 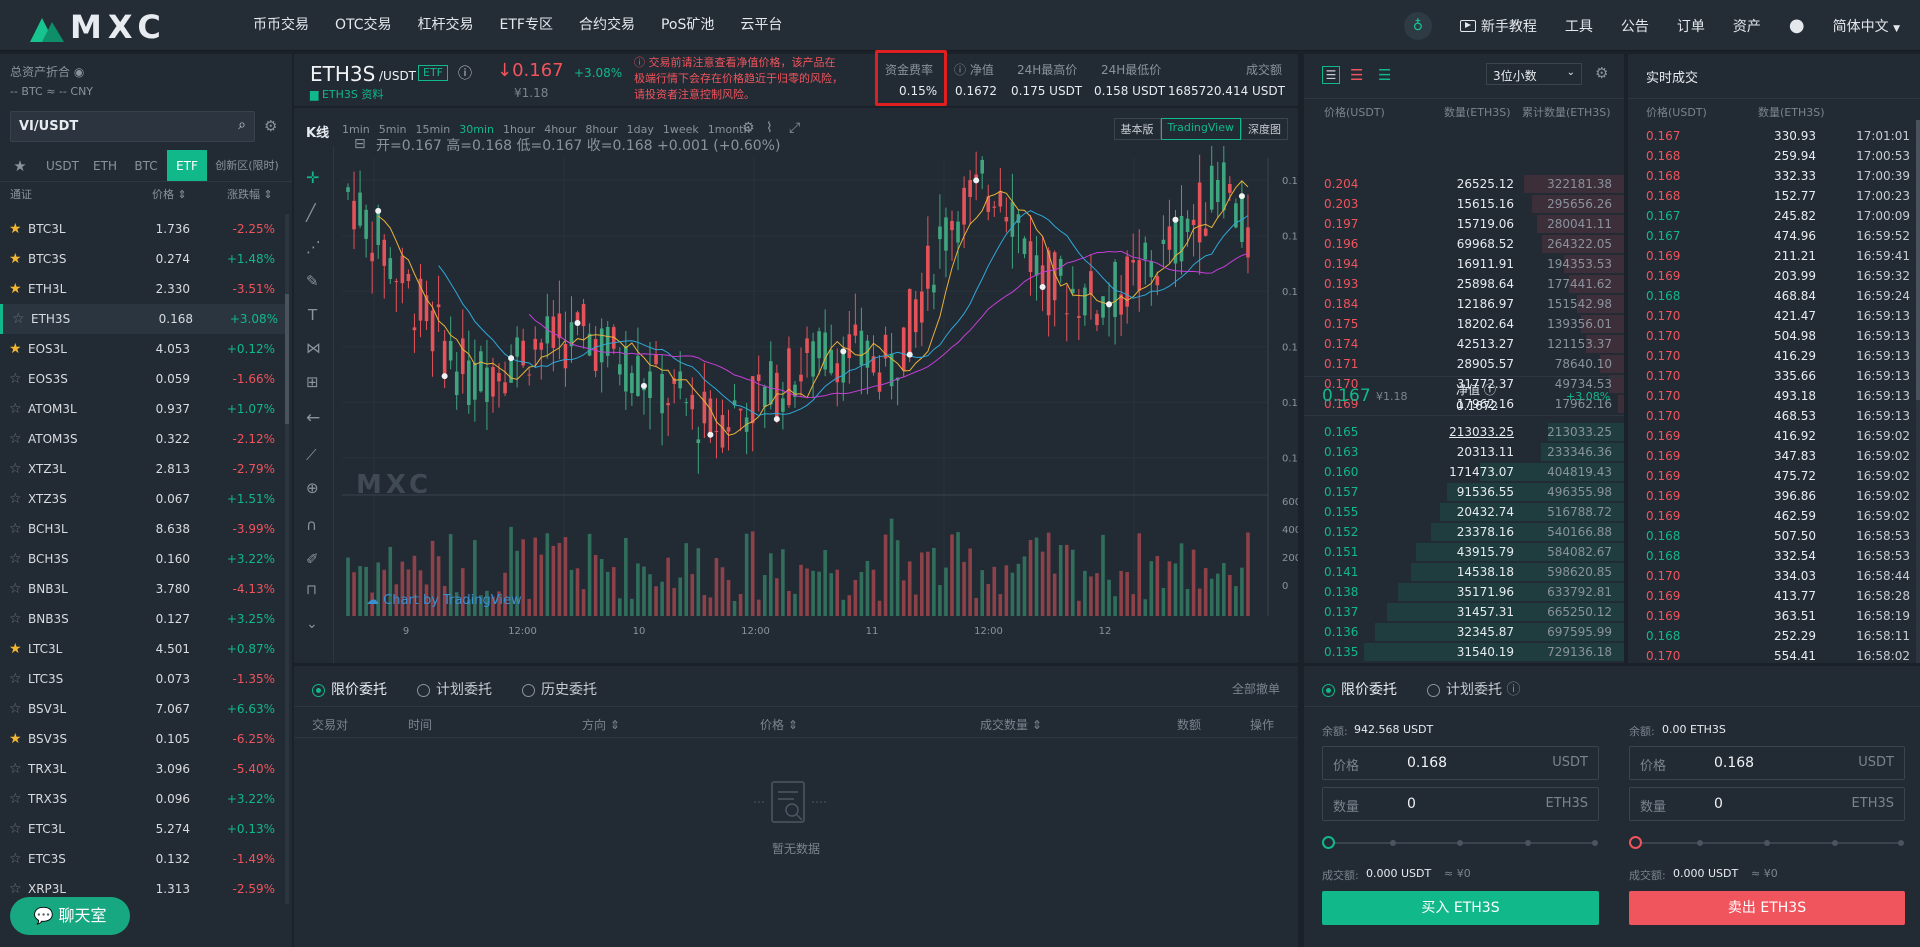 I want to click on buy-button: 买入 ETH3S, so click(x=1460, y=908).